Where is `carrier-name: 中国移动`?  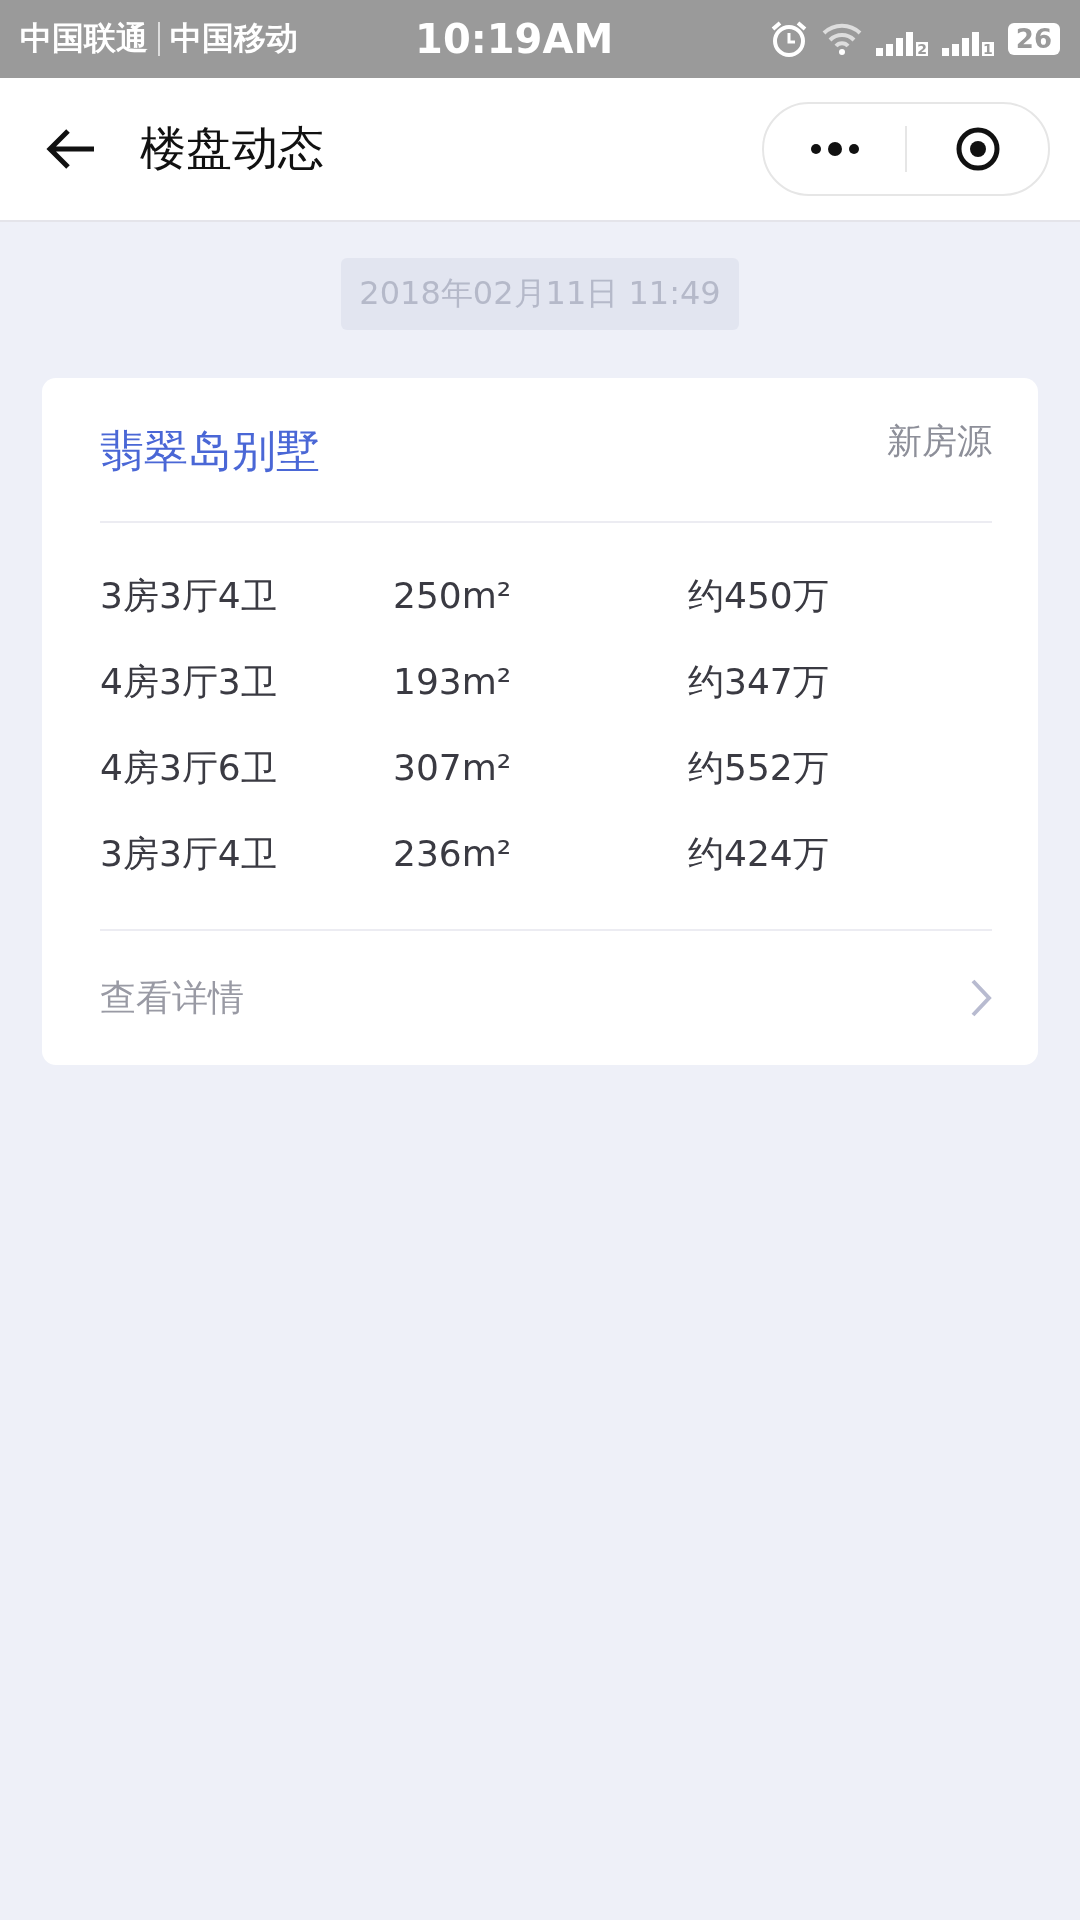
carrier-name: 中国移动 is located at coordinates (234, 38).